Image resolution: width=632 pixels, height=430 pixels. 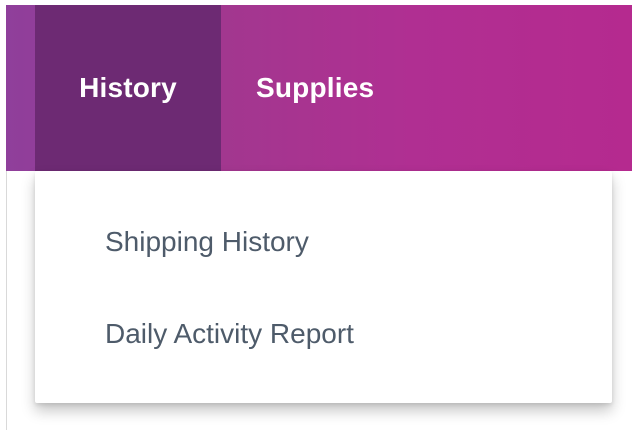 I want to click on nav-item-history: History, so click(x=128, y=88).